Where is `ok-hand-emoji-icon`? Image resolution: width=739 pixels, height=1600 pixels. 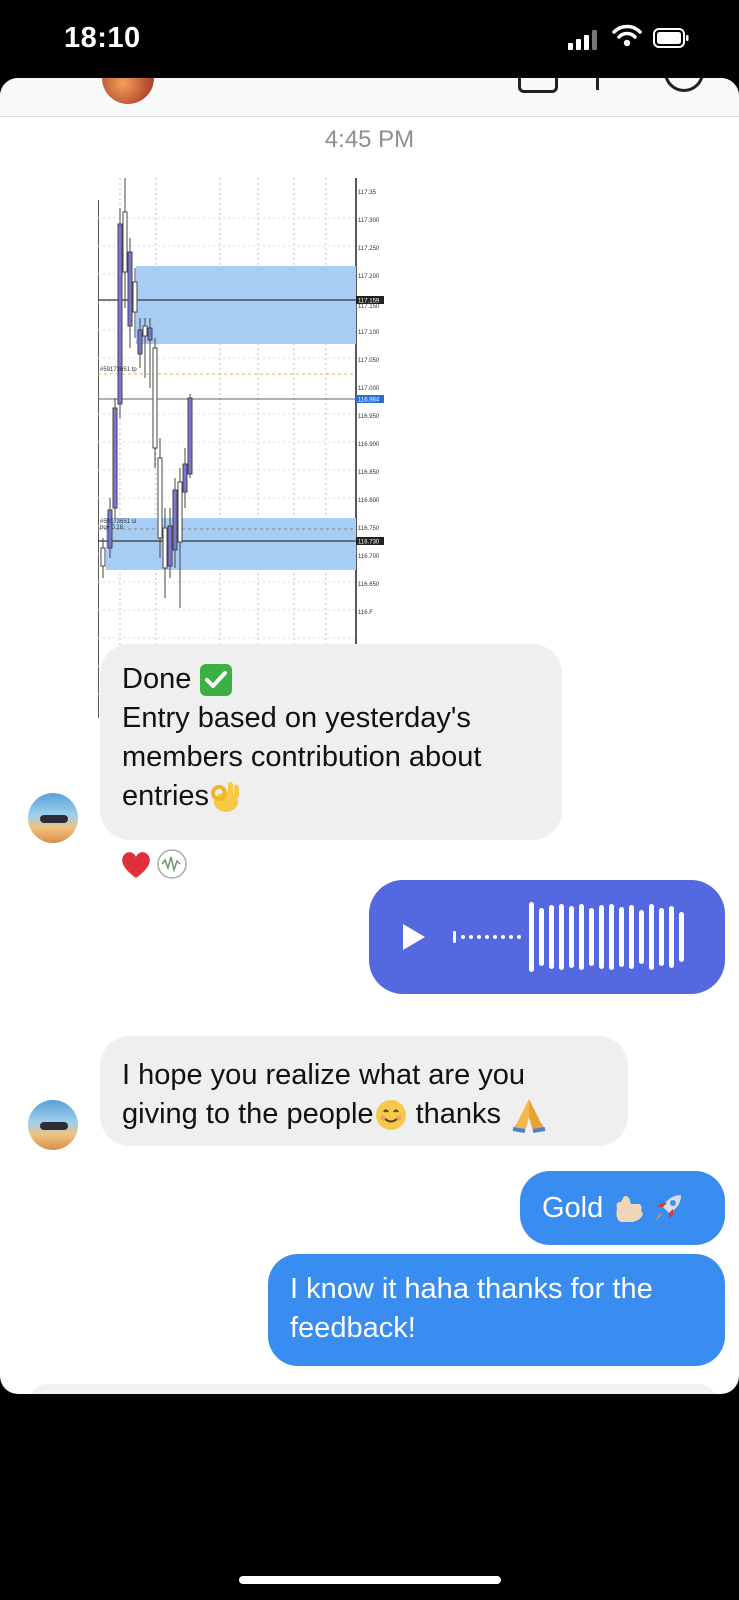
ok-hand-emoji-icon is located at coordinates (225, 797).